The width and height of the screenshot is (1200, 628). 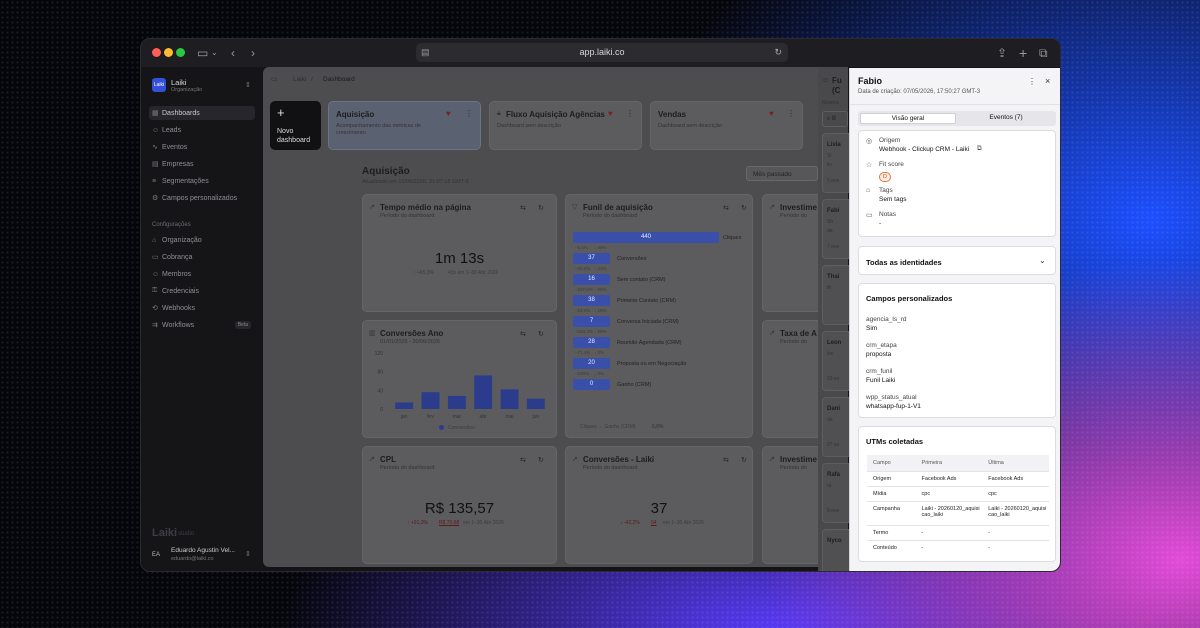 What do you see at coordinates (484, 417) in the screenshot?
I see `x-tick-label: abr` at bounding box center [484, 417].